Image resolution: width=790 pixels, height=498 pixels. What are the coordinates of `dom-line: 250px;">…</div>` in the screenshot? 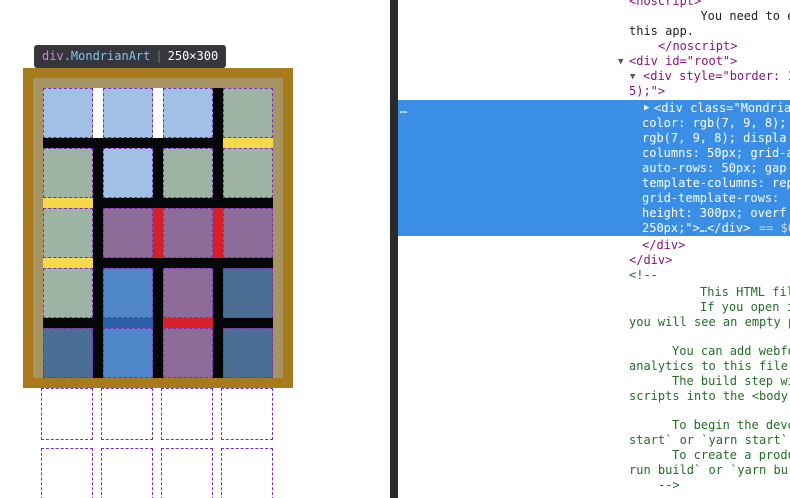 It's located at (696, 228).